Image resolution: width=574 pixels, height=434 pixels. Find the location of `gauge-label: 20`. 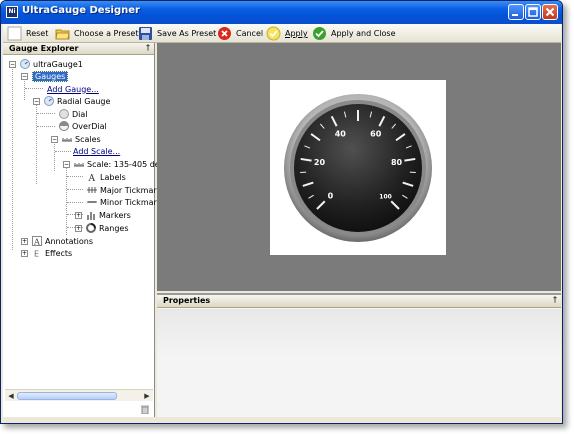

gauge-label: 20 is located at coordinates (320, 162).